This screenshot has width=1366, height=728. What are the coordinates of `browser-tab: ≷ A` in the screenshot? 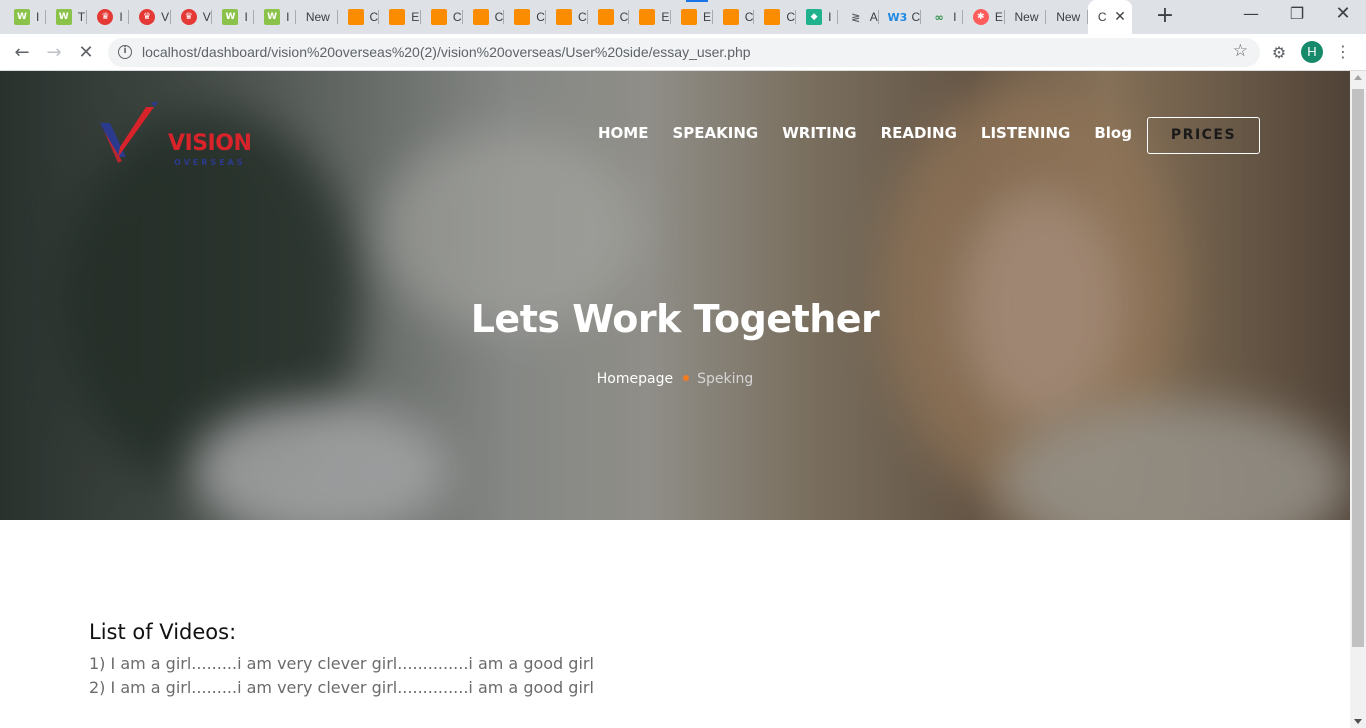 It's located at (859, 17).